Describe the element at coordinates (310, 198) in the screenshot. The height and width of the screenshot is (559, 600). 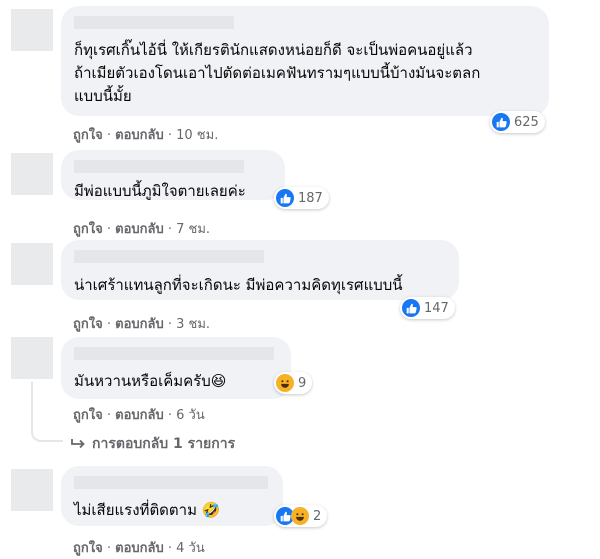
I see `reaction-count: 187` at that location.